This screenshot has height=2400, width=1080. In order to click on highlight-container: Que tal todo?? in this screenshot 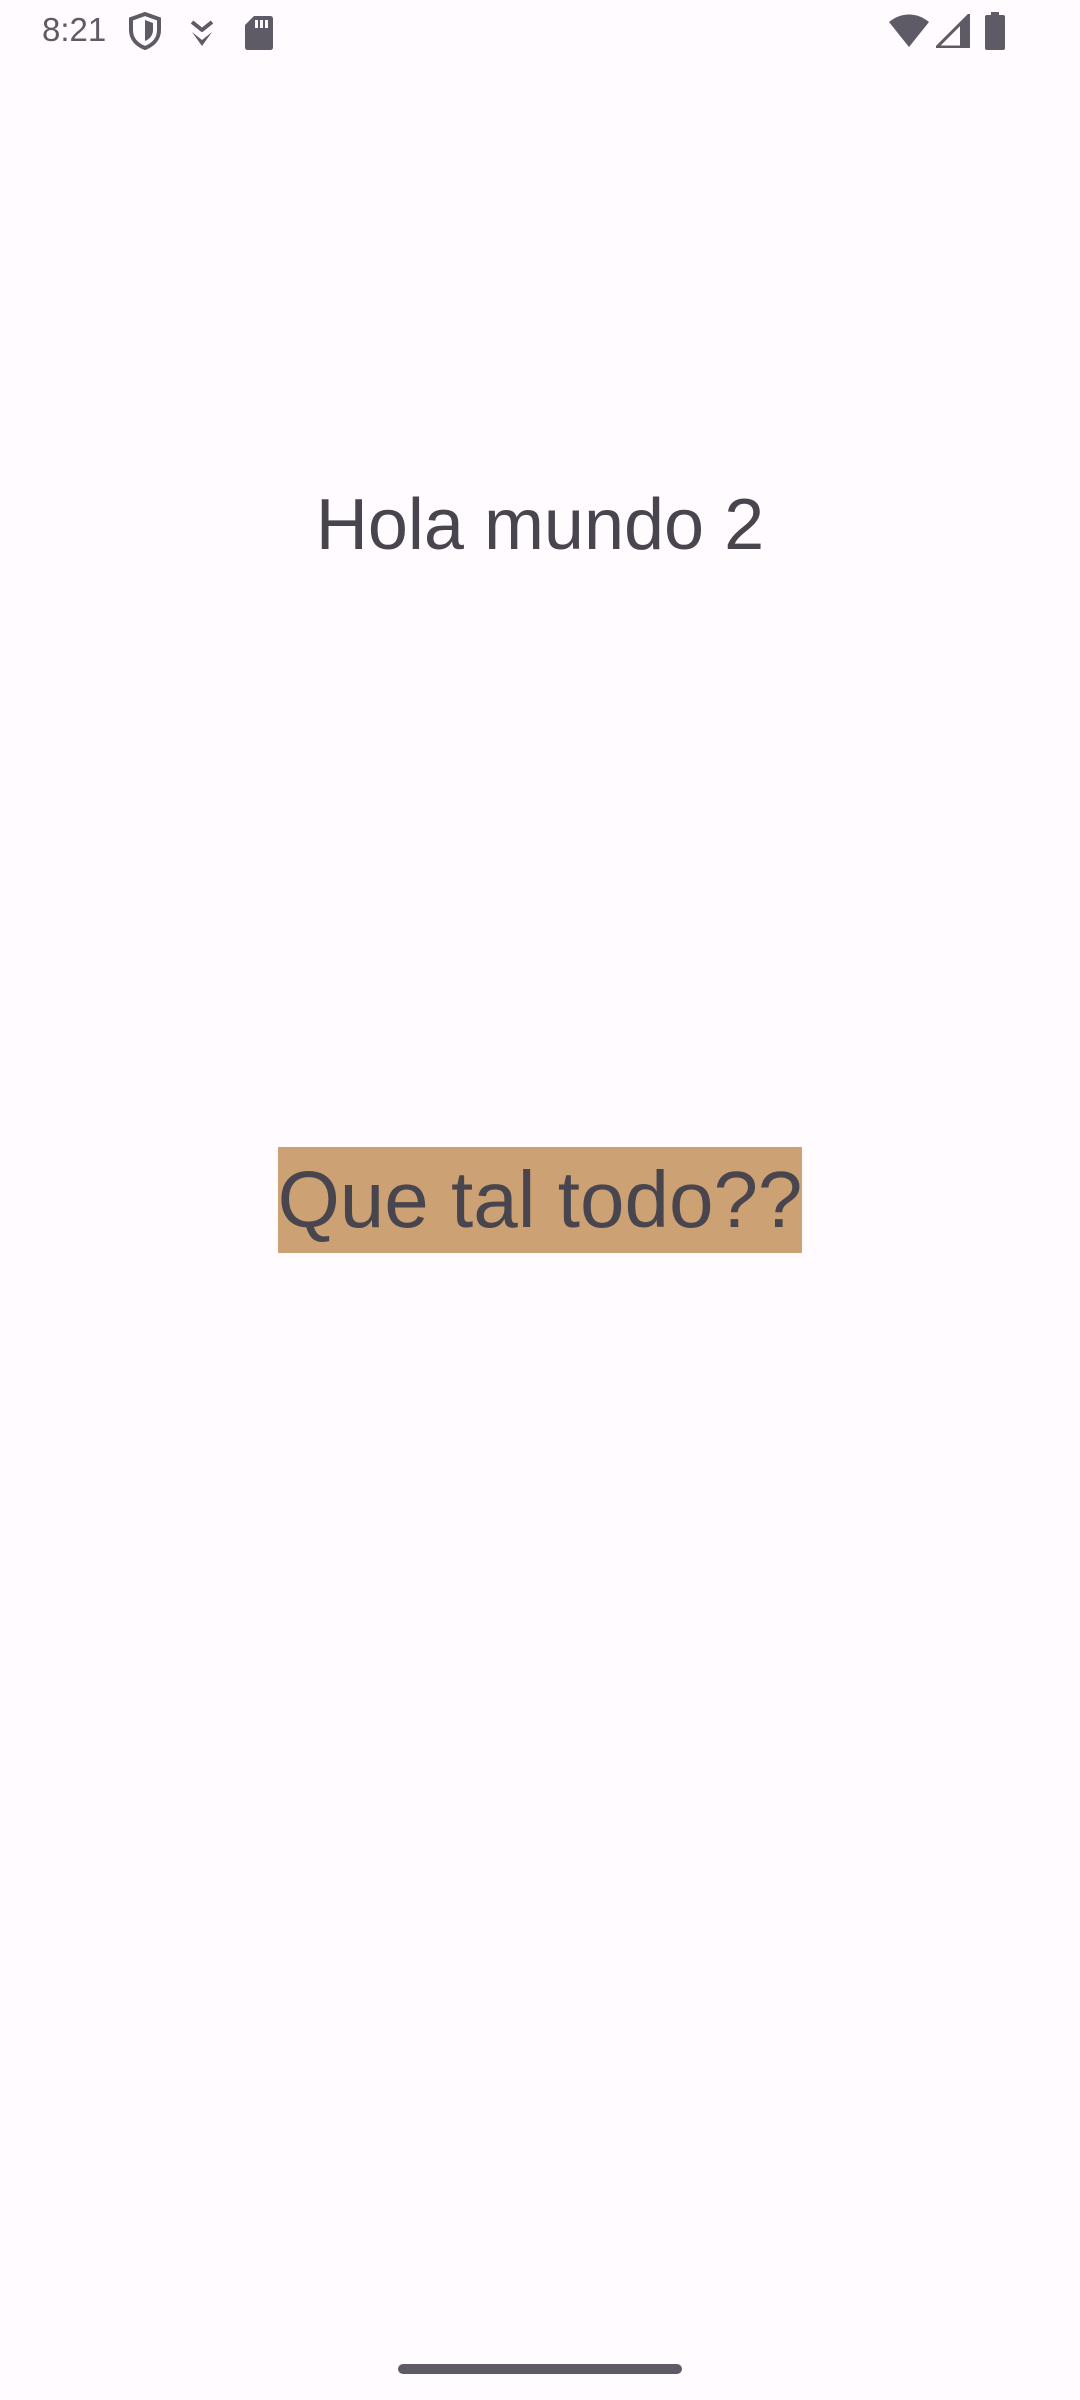, I will do `click(540, 1200)`.